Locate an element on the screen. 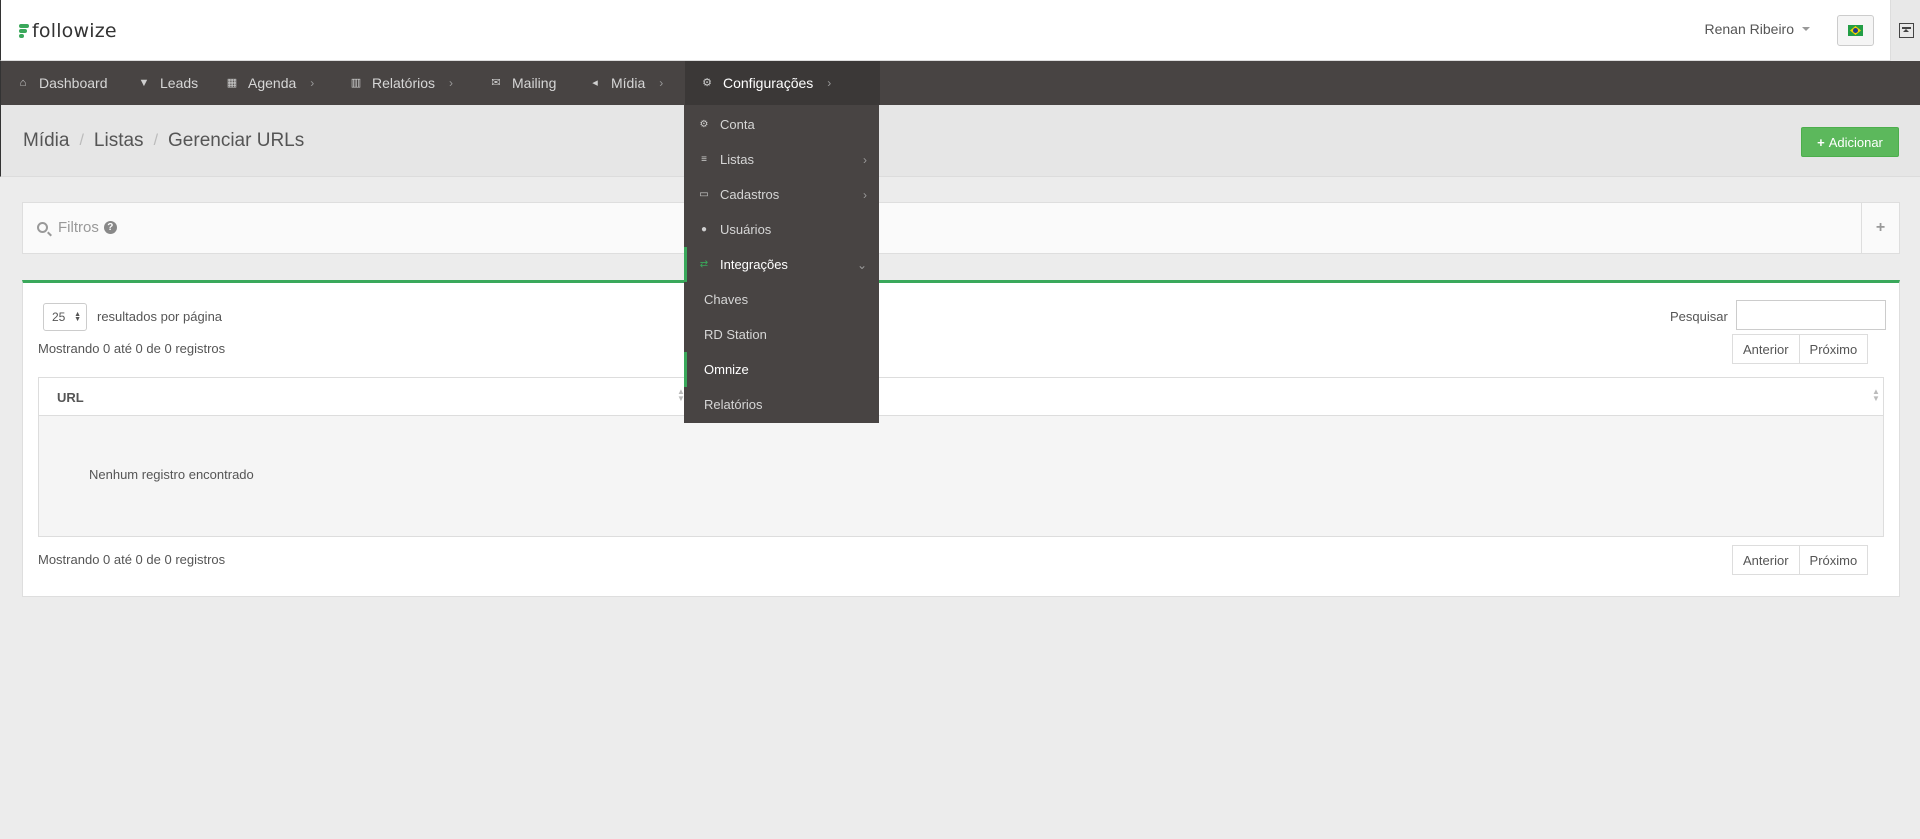 Image resolution: width=1920 pixels, height=839 pixels. nav-mailing: ✉ Mailing is located at coordinates (523, 83).